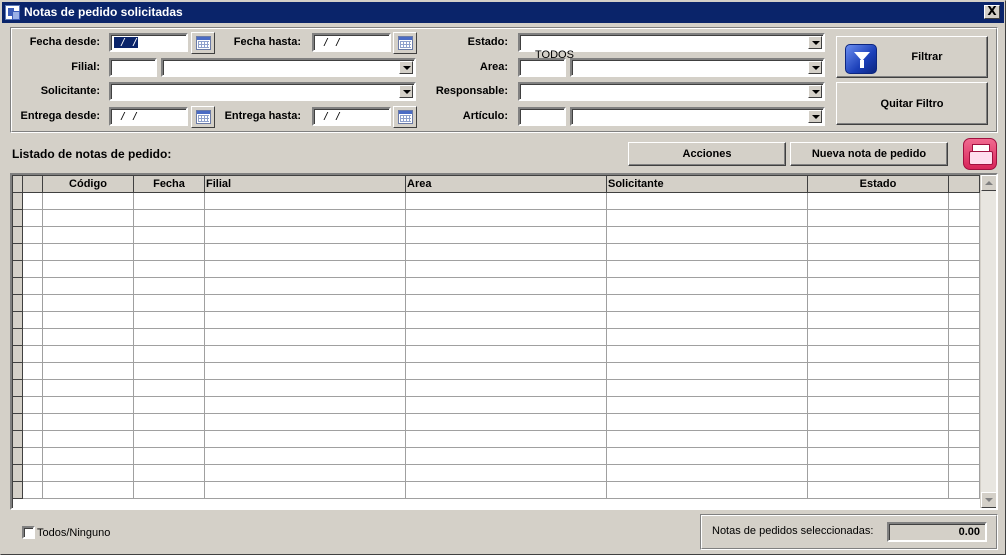  I want to click on responsable-select, so click(671, 91).